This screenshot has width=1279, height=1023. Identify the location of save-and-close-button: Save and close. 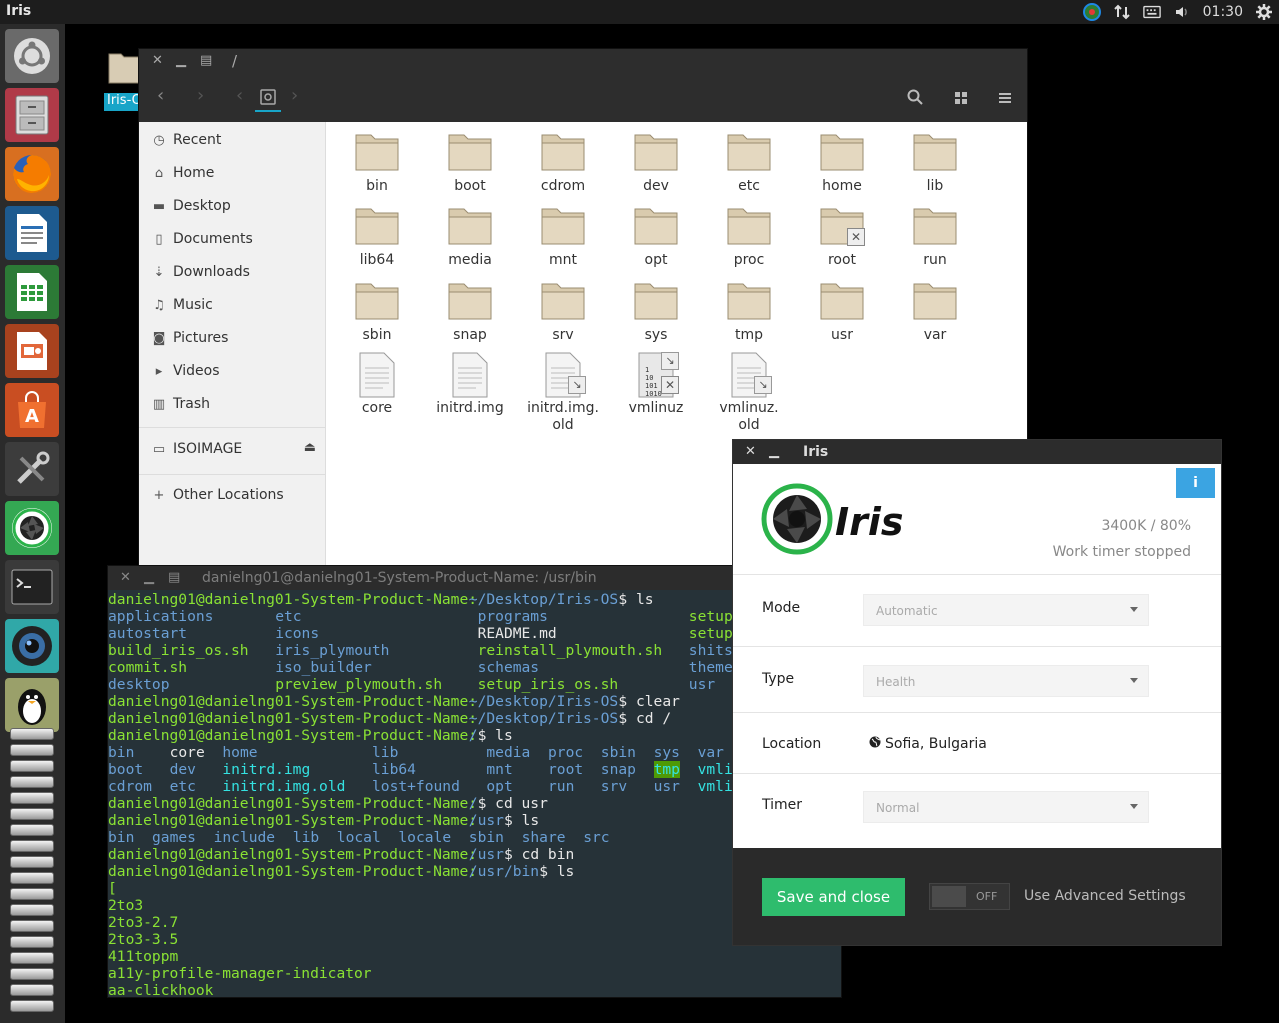
(833, 897).